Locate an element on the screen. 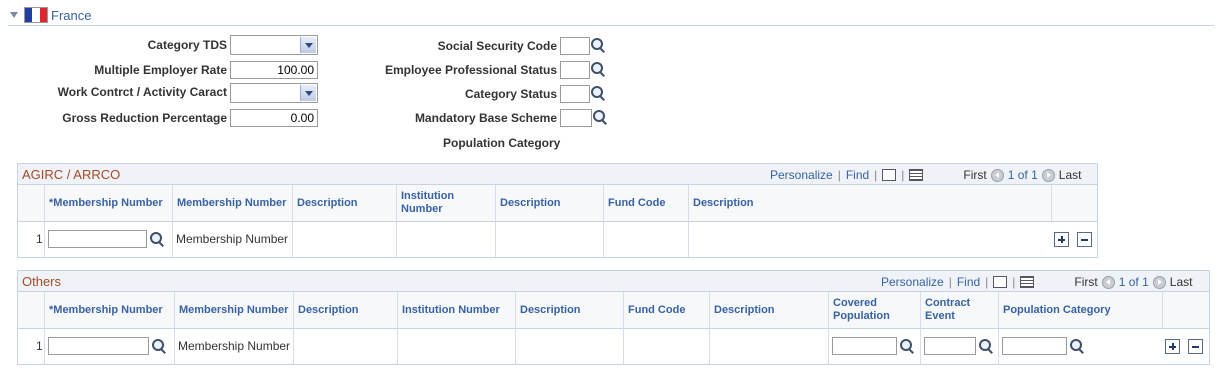 This screenshot has width=1220, height=377. employee-professional-status-input is located at coordinates (575, 70).